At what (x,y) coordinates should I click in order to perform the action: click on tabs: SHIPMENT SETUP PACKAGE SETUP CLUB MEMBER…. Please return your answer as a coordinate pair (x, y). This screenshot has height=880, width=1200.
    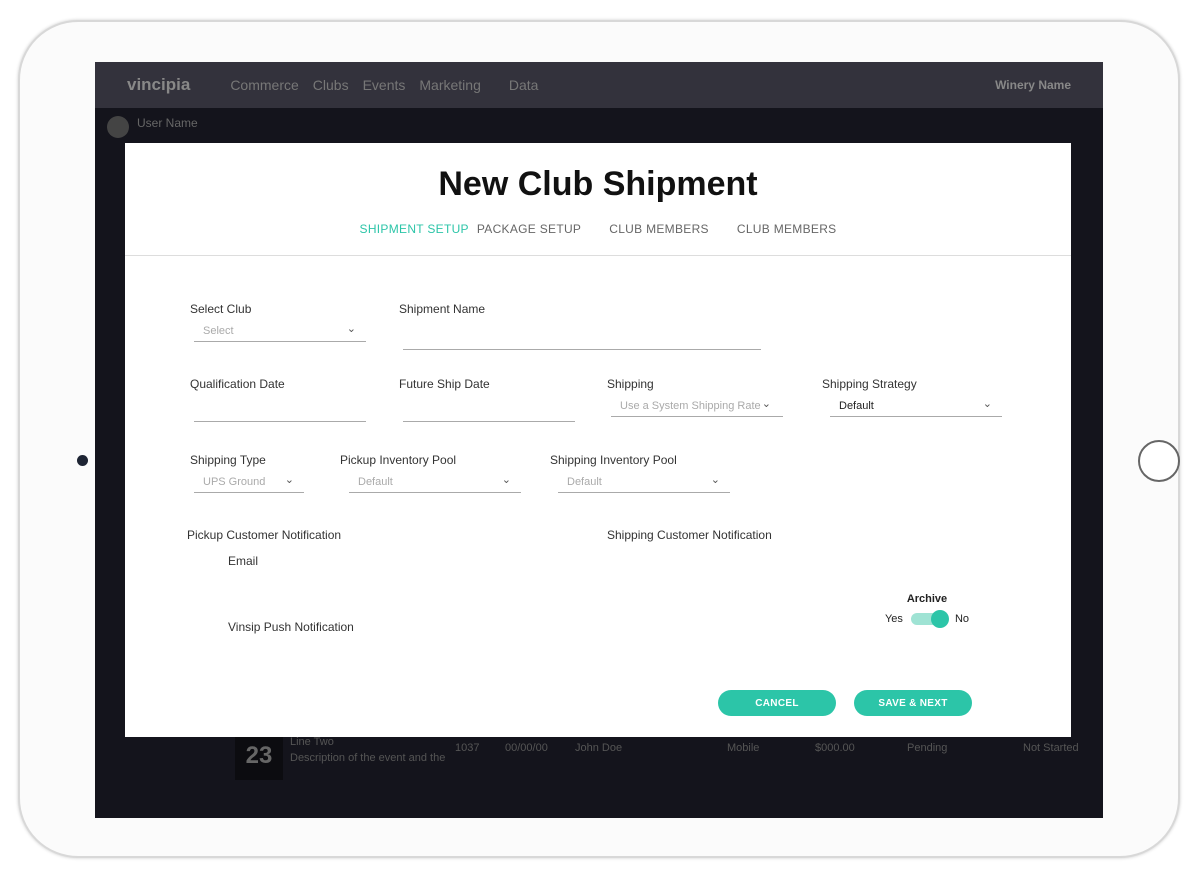
    Looking at the image, I should click on (598, 229).